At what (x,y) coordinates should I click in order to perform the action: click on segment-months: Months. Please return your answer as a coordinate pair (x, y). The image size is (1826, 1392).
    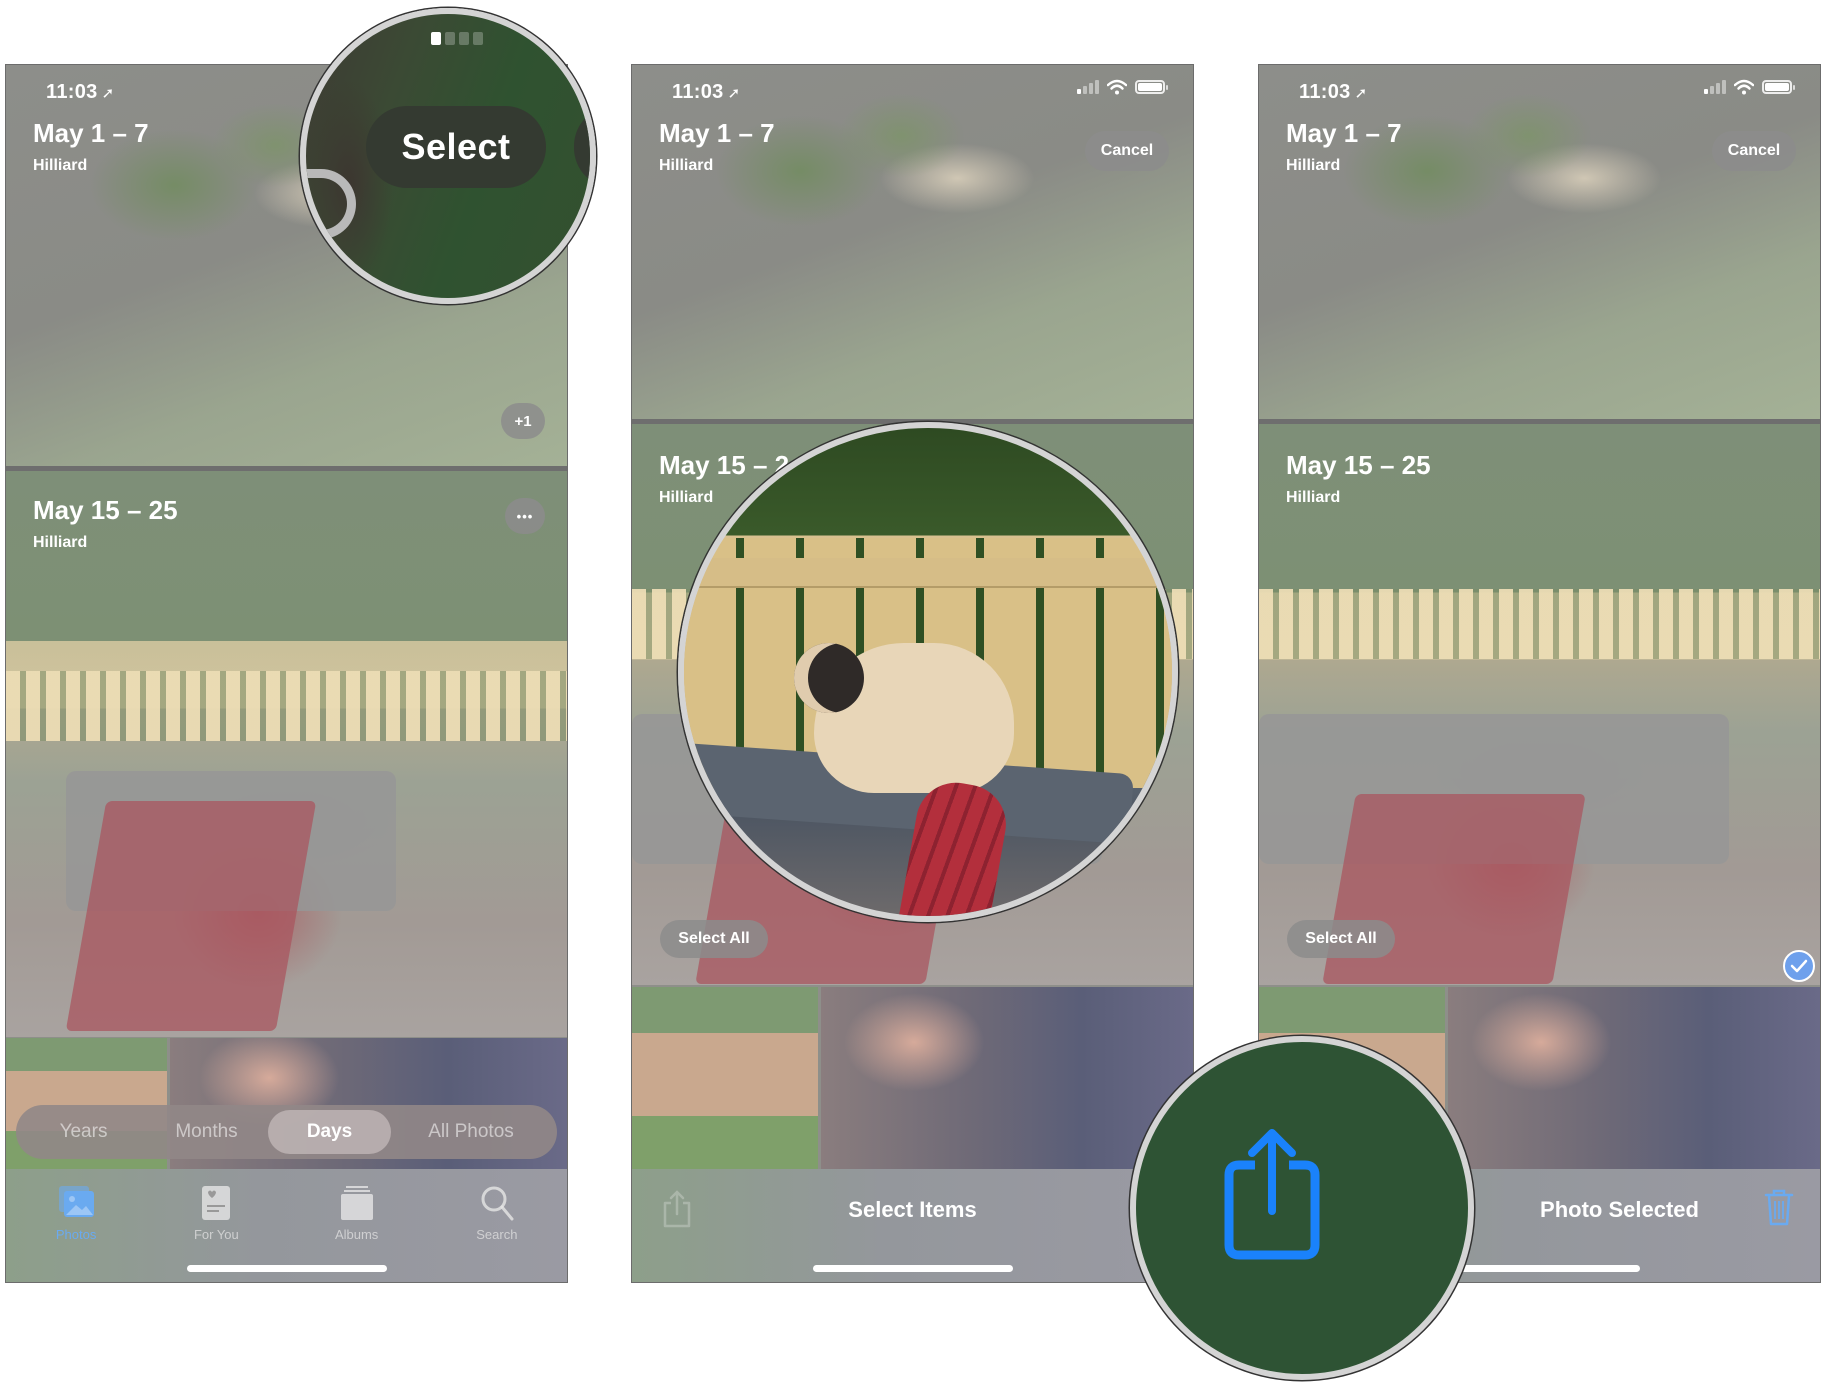
    Looking at the image, I should click on (206, 1132).